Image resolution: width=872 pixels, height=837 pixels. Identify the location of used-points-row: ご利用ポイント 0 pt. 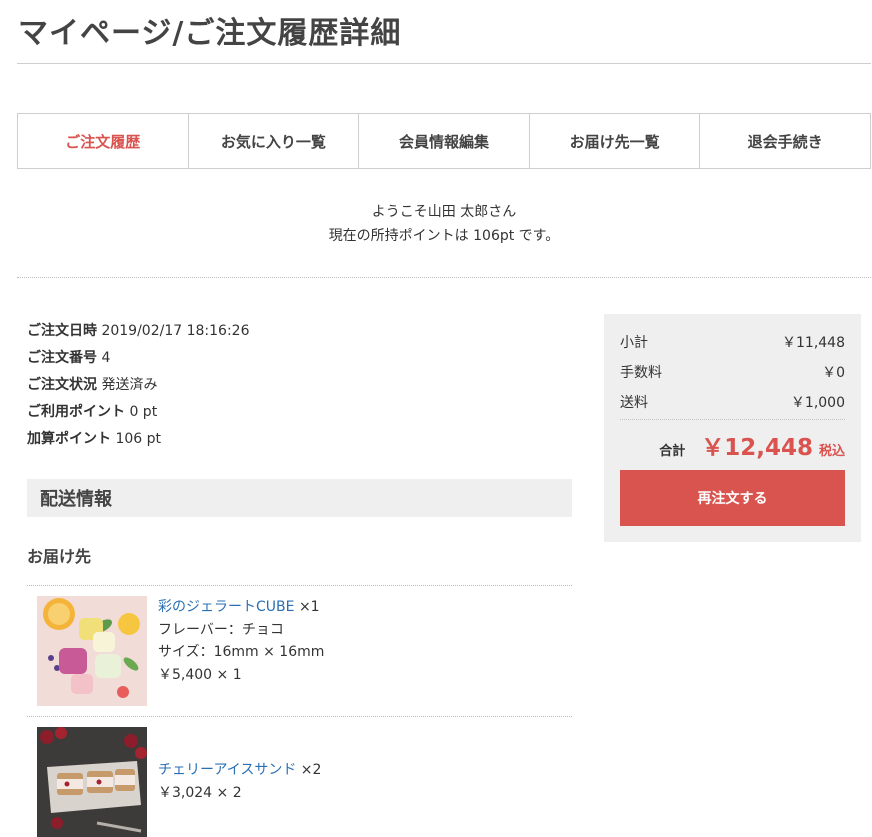
(138, 412).